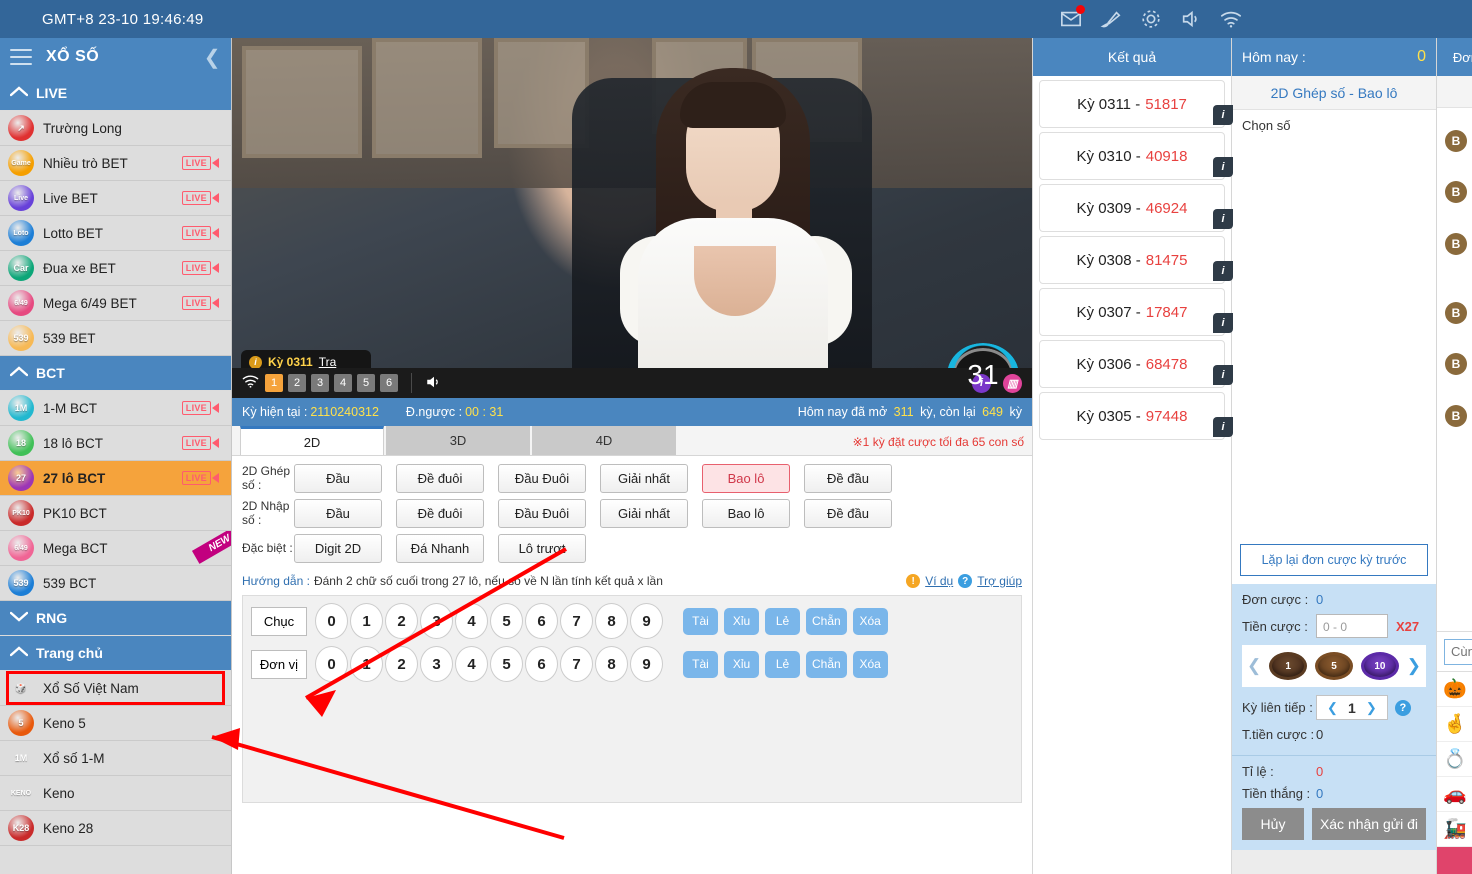 The image size is (1472, 874). Describe the element at coordinates (115, 373) in the screenshot. I see `sidebar-group-bct: BCT` at that location.